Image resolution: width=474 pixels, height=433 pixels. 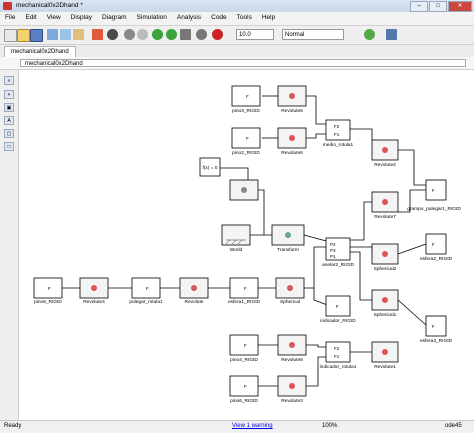 What do you see at coordinates (52, 34) in the screenshot?
I see `cut-icon` at bounding box center [52, 34].